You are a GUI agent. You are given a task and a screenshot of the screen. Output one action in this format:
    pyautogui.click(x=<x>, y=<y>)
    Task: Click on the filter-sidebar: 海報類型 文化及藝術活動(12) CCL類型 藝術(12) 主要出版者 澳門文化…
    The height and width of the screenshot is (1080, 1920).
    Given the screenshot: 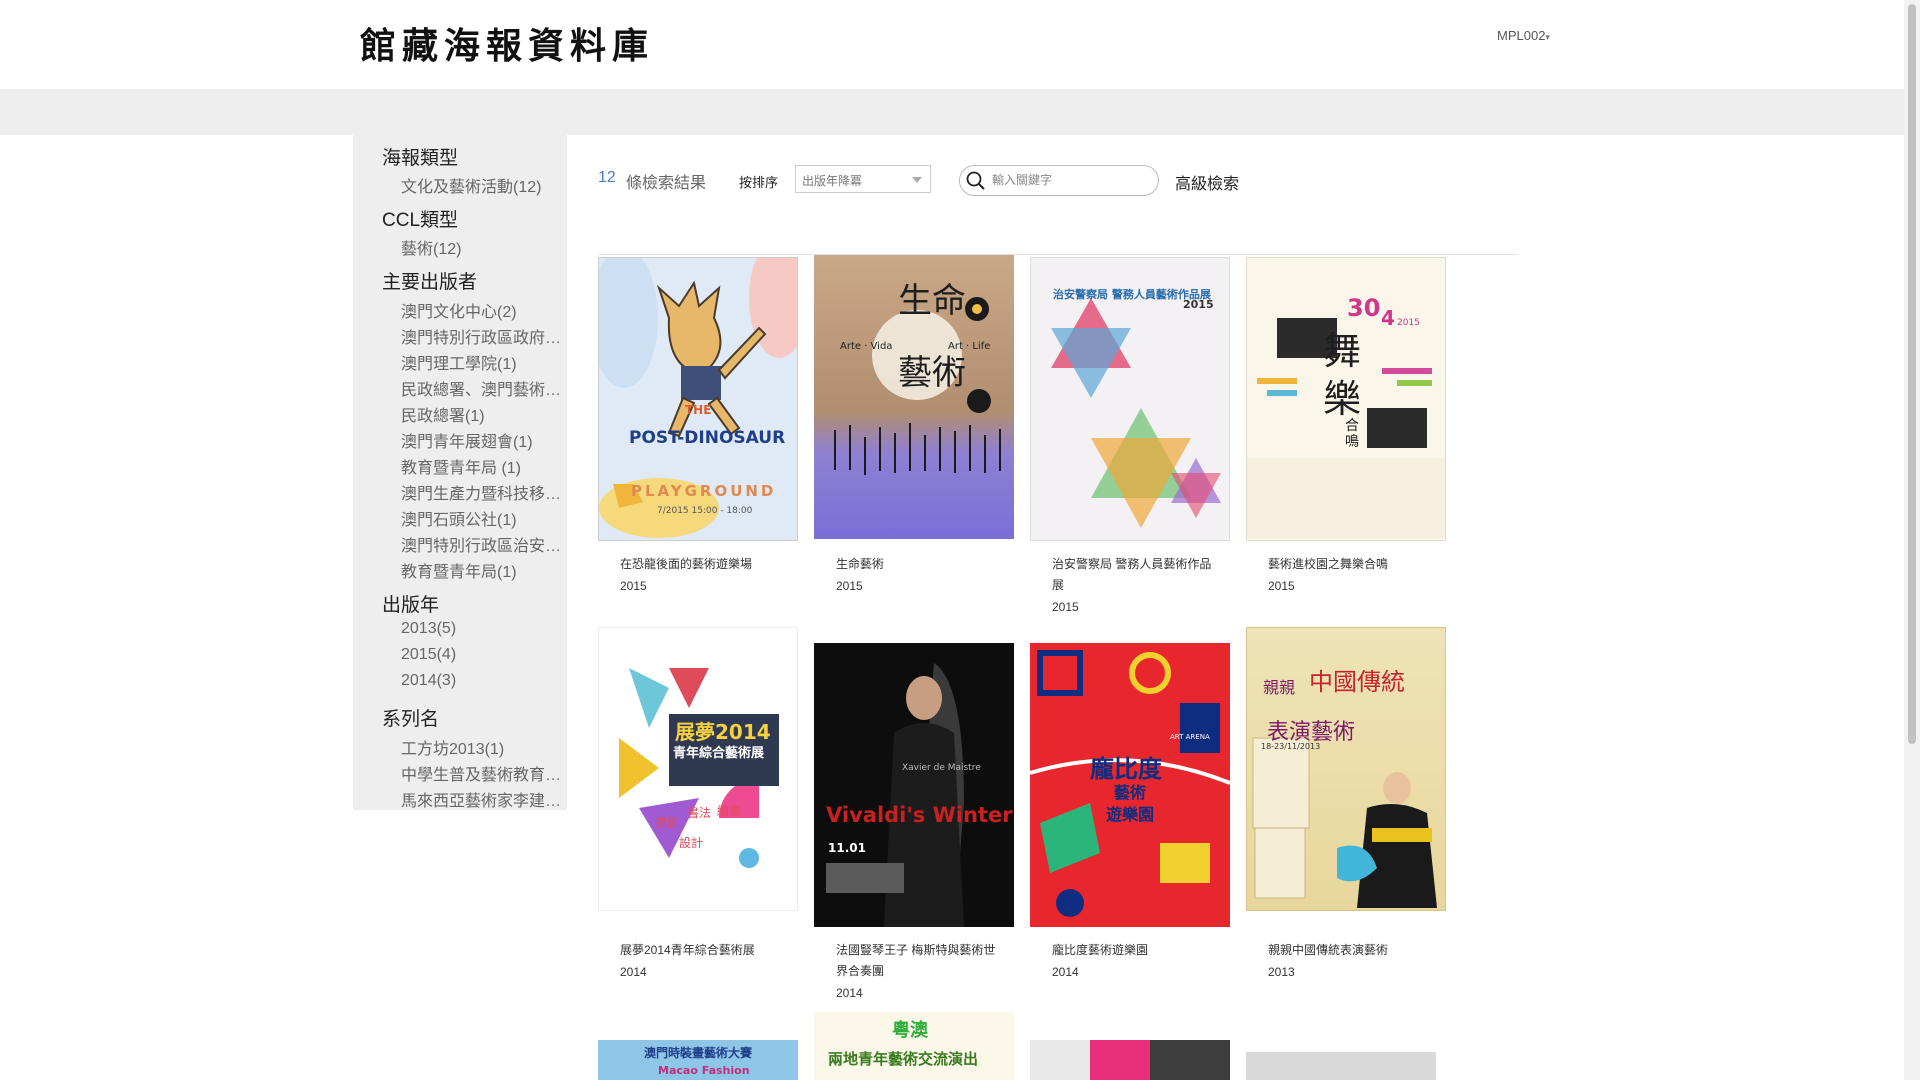 What is the action you would take?
    pyautogui.click(x=460, y=472)
    